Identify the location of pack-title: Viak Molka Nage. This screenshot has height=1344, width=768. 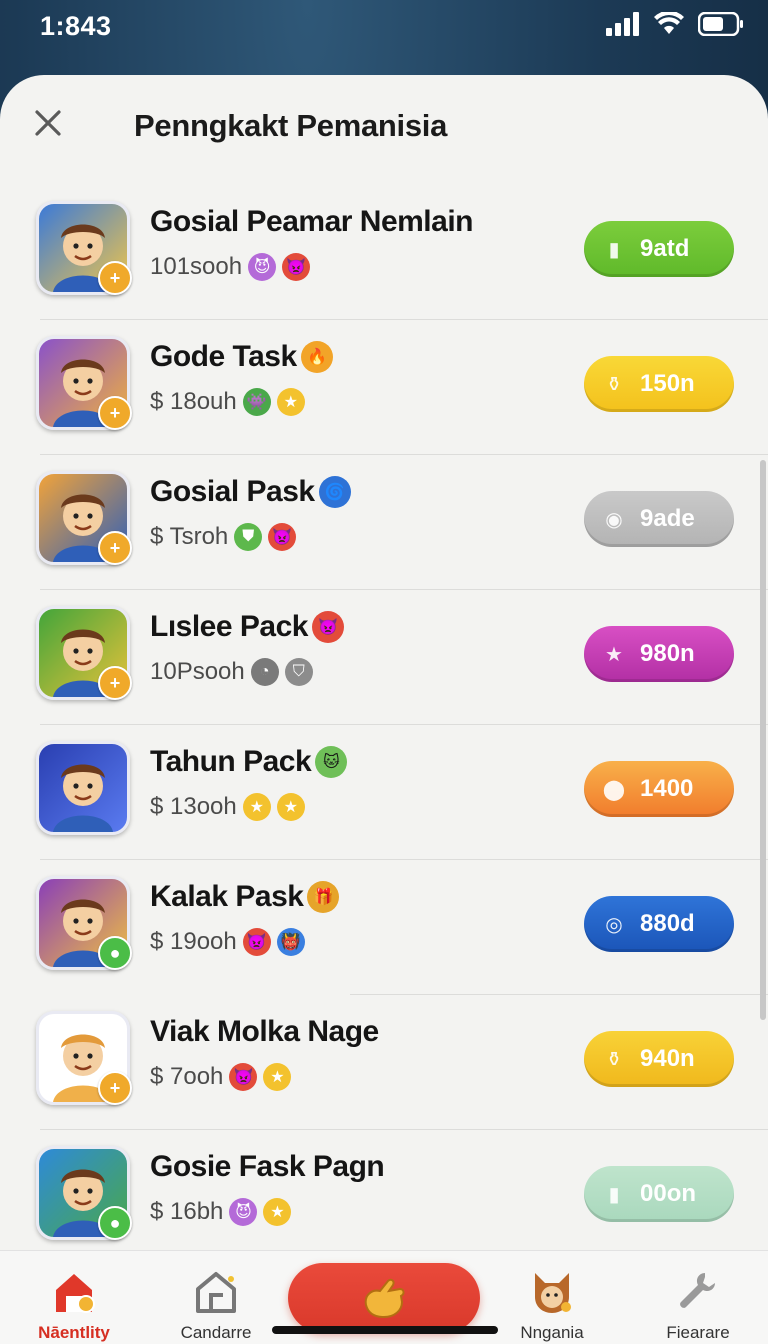
(264, 1032).